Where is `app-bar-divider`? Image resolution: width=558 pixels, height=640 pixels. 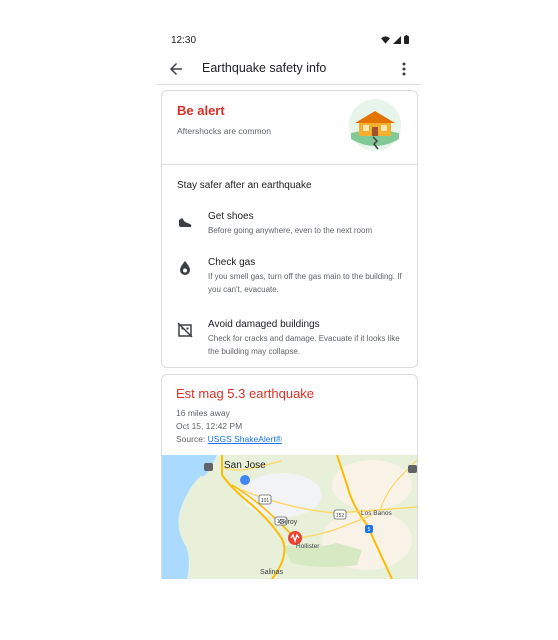 app-bar-divider is located at coordinates (289, 84).